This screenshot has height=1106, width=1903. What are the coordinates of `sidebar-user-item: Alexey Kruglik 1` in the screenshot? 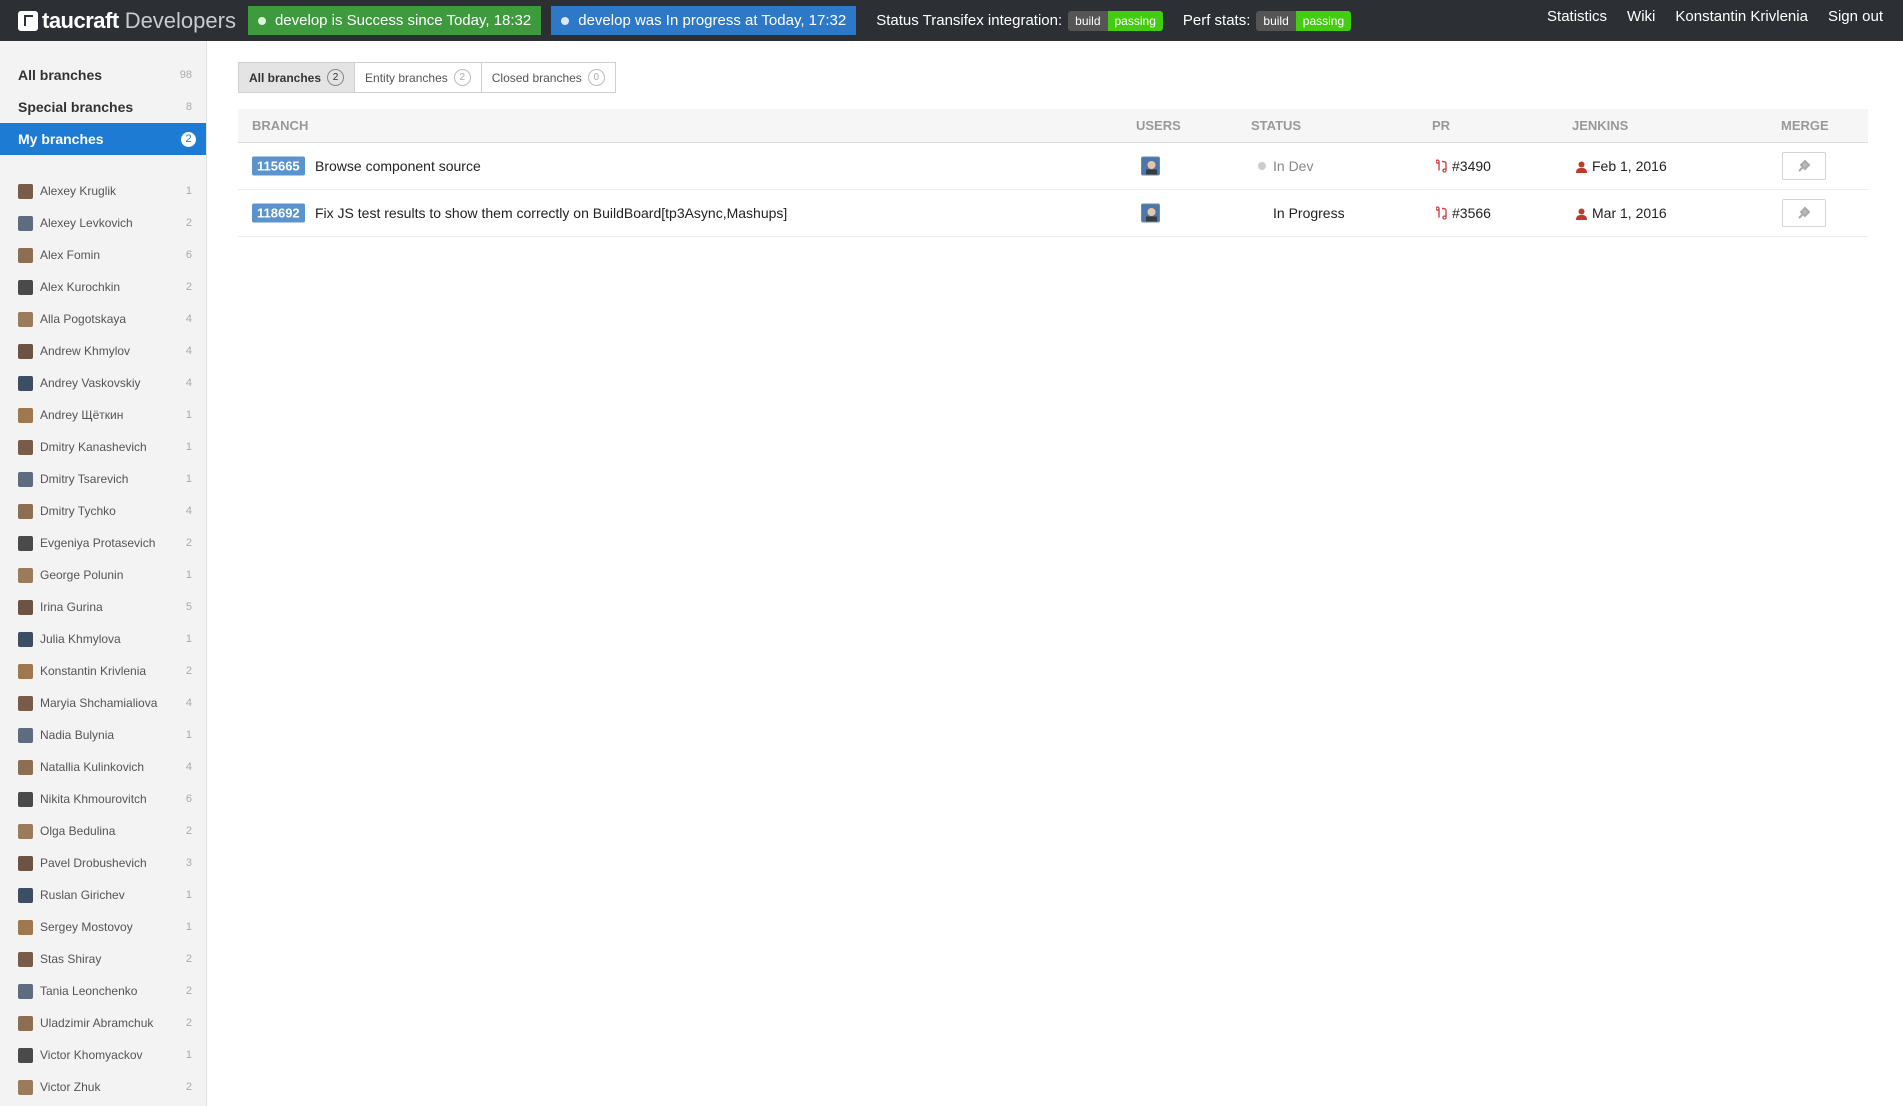 It's located at (103, 191).